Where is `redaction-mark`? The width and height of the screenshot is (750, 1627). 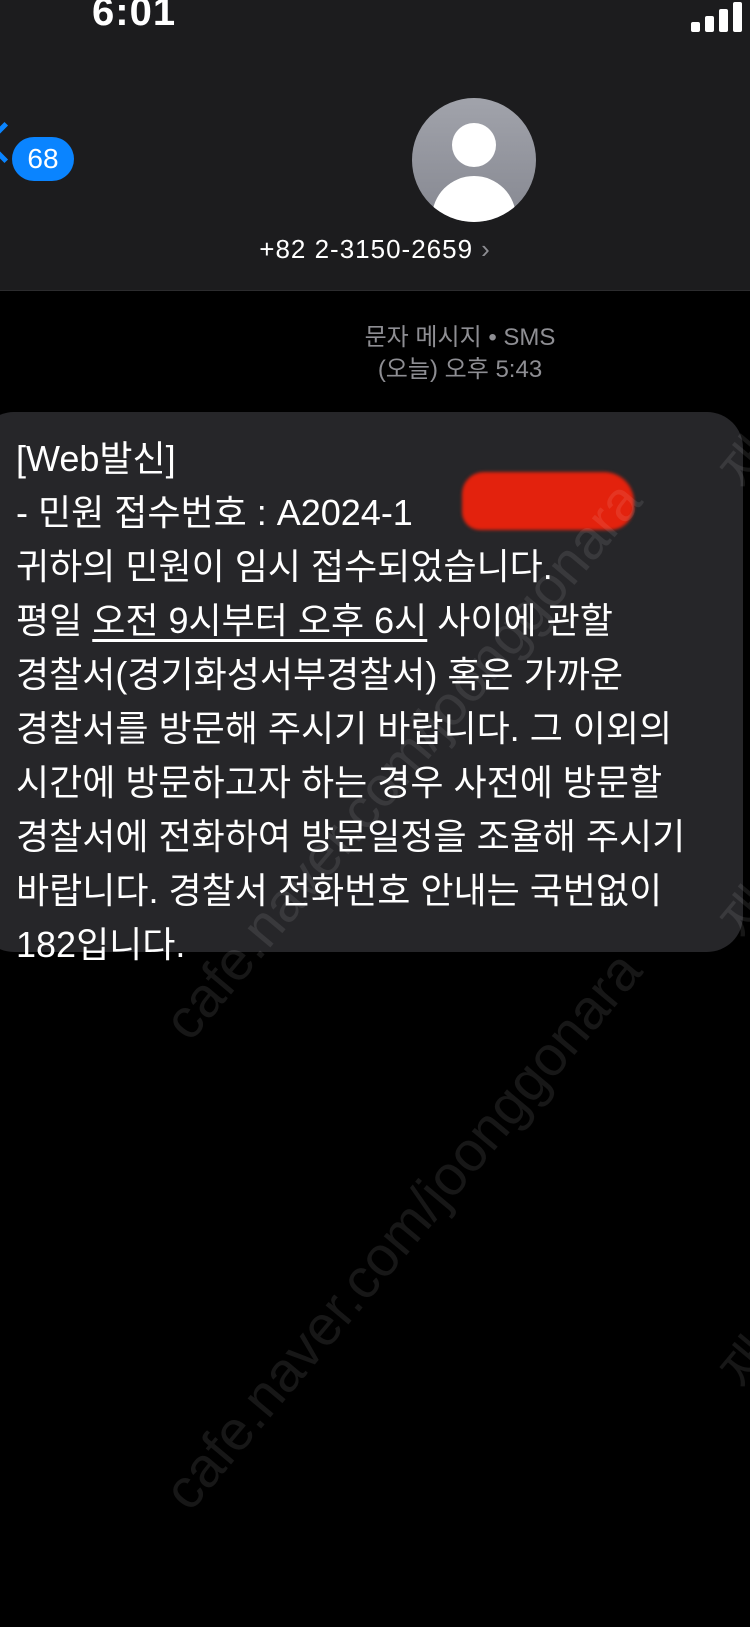
redaction-mark is located at coordinates (548, 501).